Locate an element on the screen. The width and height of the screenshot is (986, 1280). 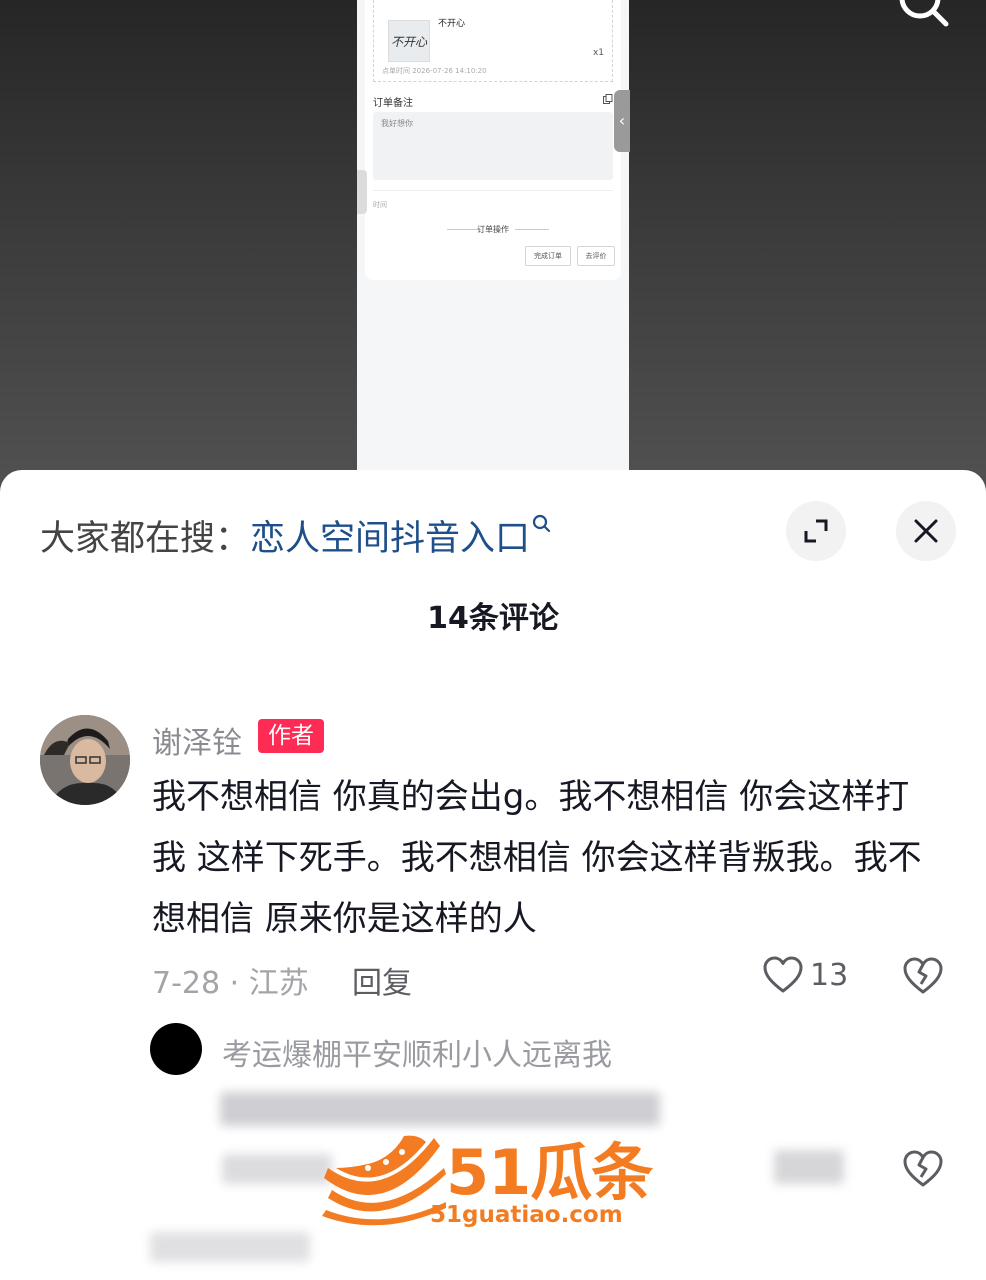
comment-username: 谢泽铨 is located at coordinates (197, 740).